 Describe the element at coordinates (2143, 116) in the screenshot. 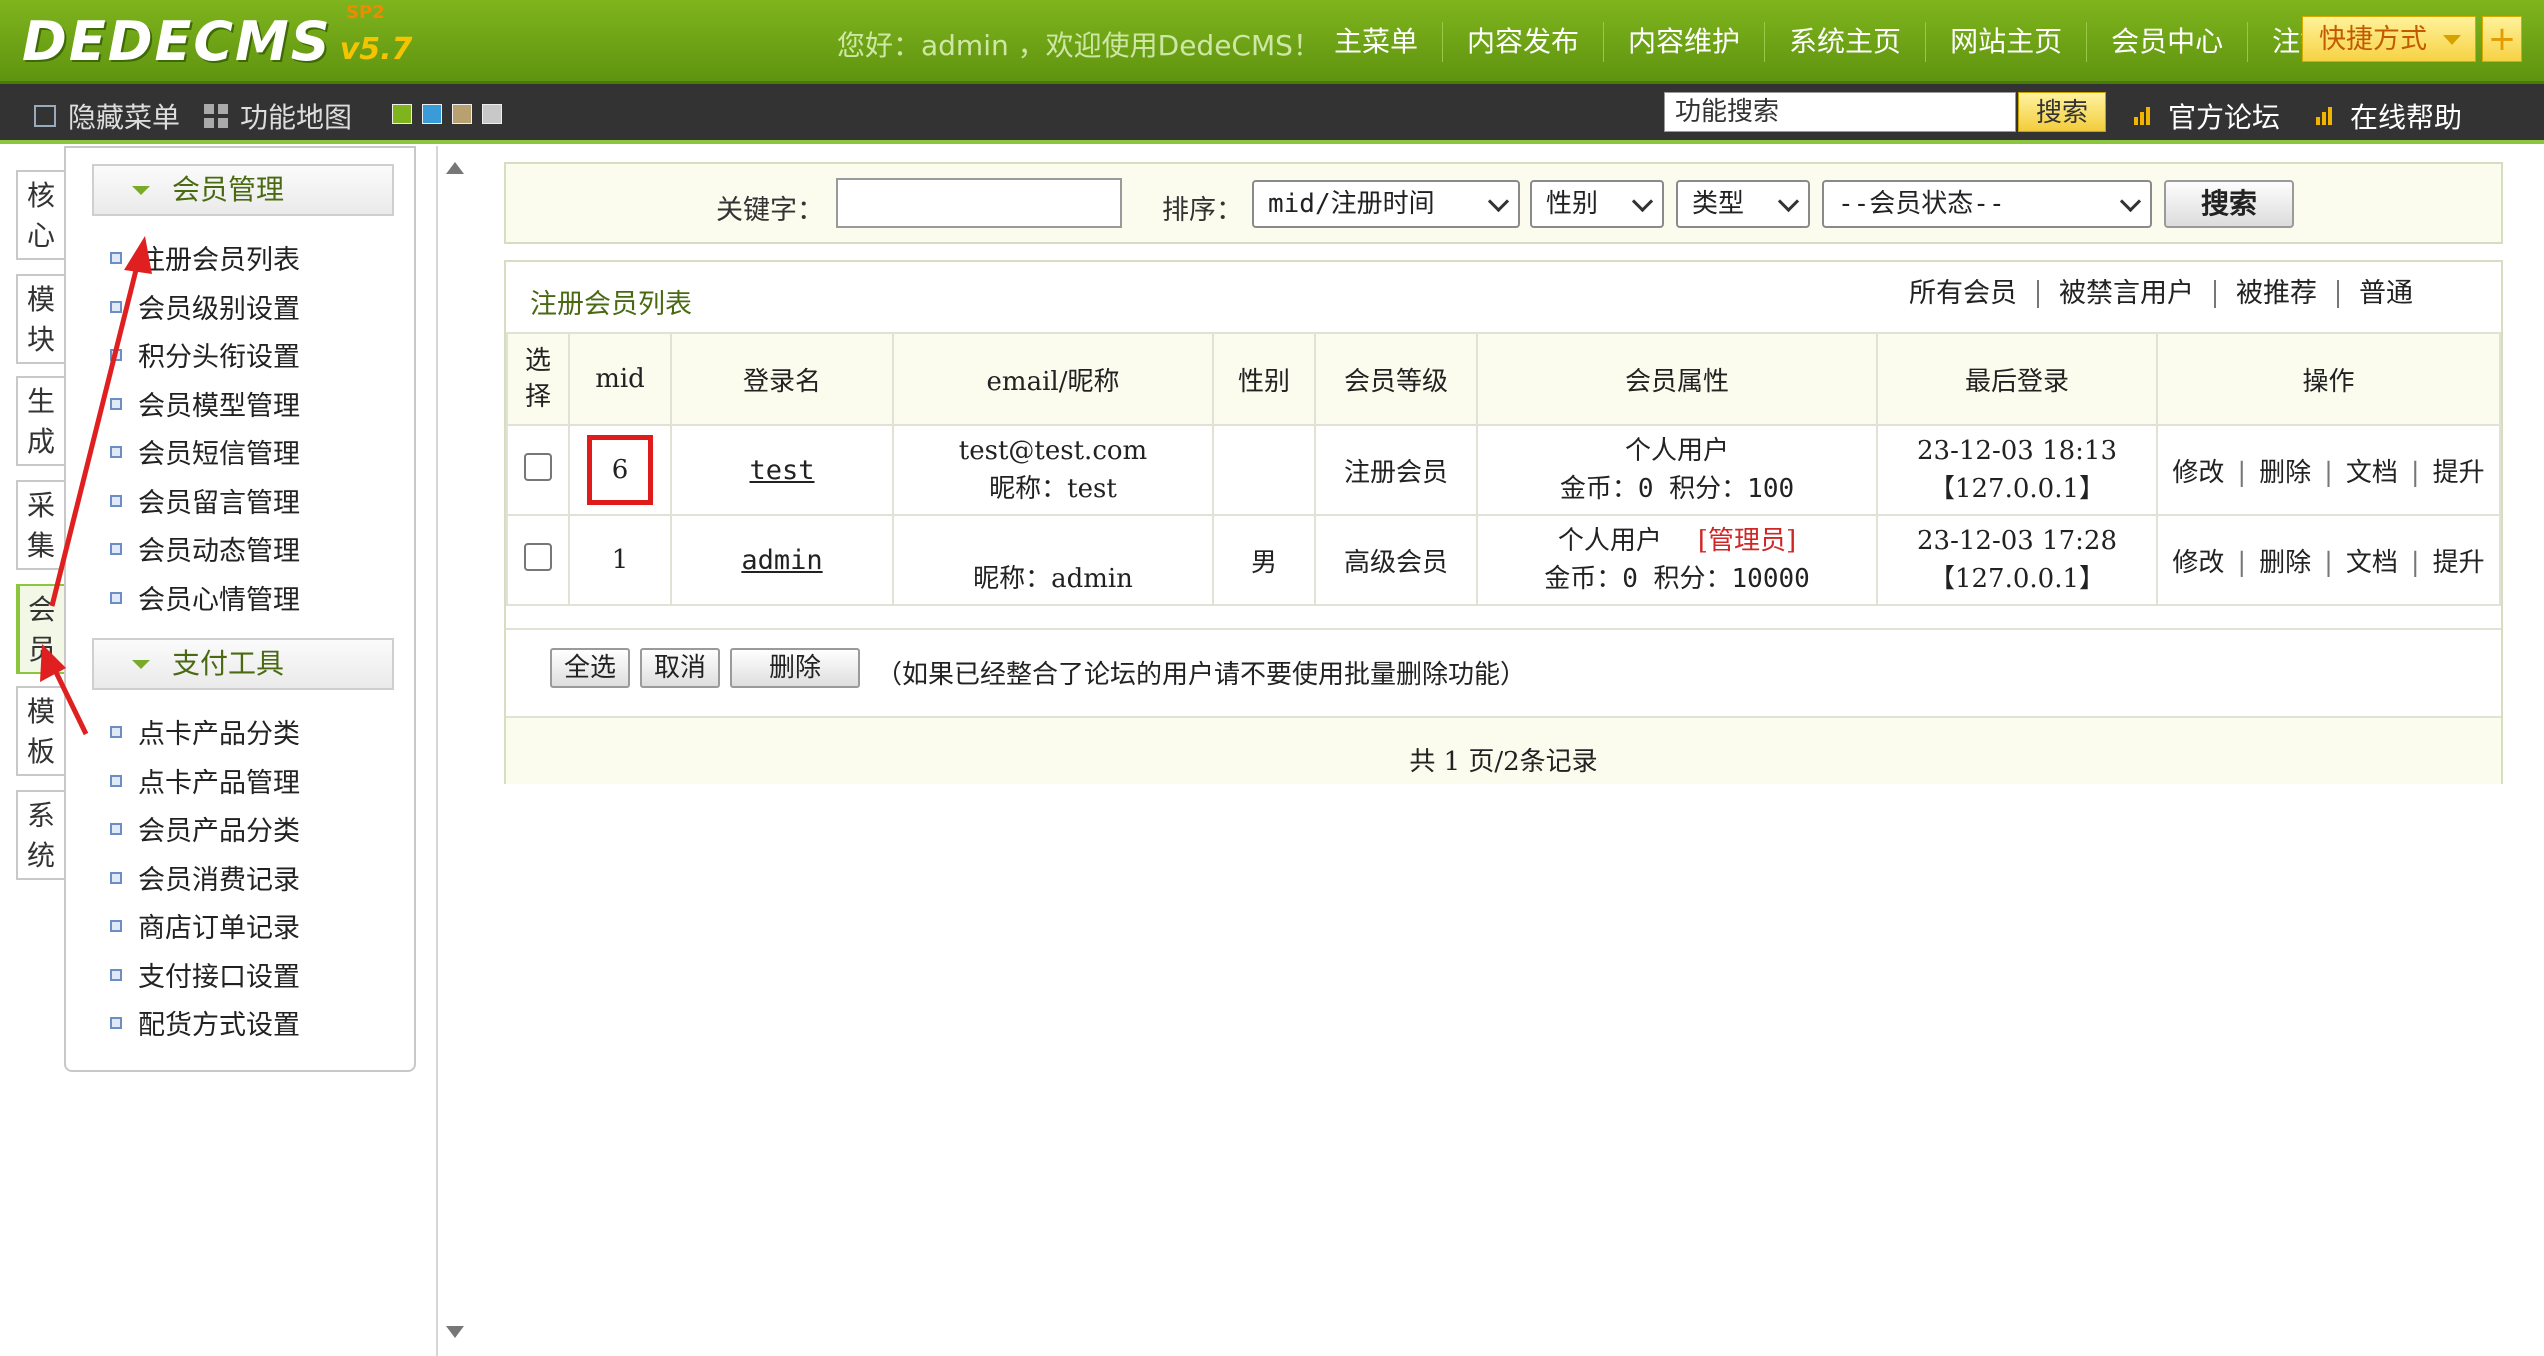

I see `signal-icon` at that location.